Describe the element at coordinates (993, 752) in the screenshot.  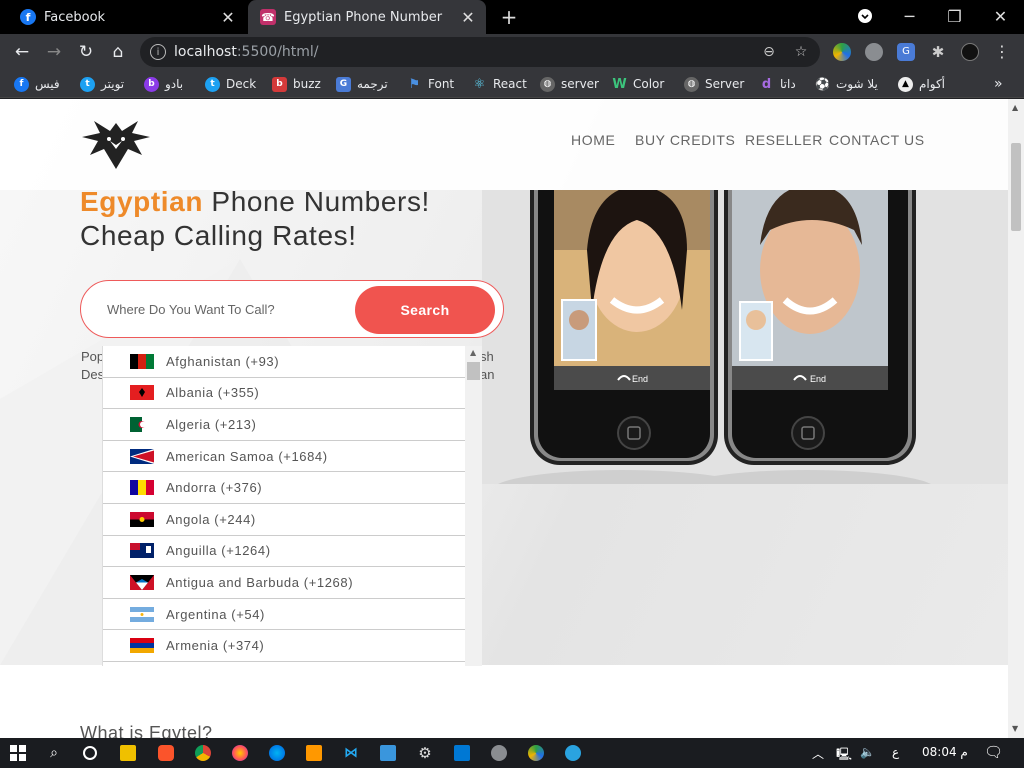
I see `notifications-icon: 🗨` at that location.